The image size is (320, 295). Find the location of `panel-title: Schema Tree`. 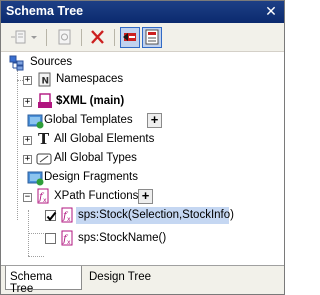

panel-title: Schema Tree is located at coordinates (45, 11).